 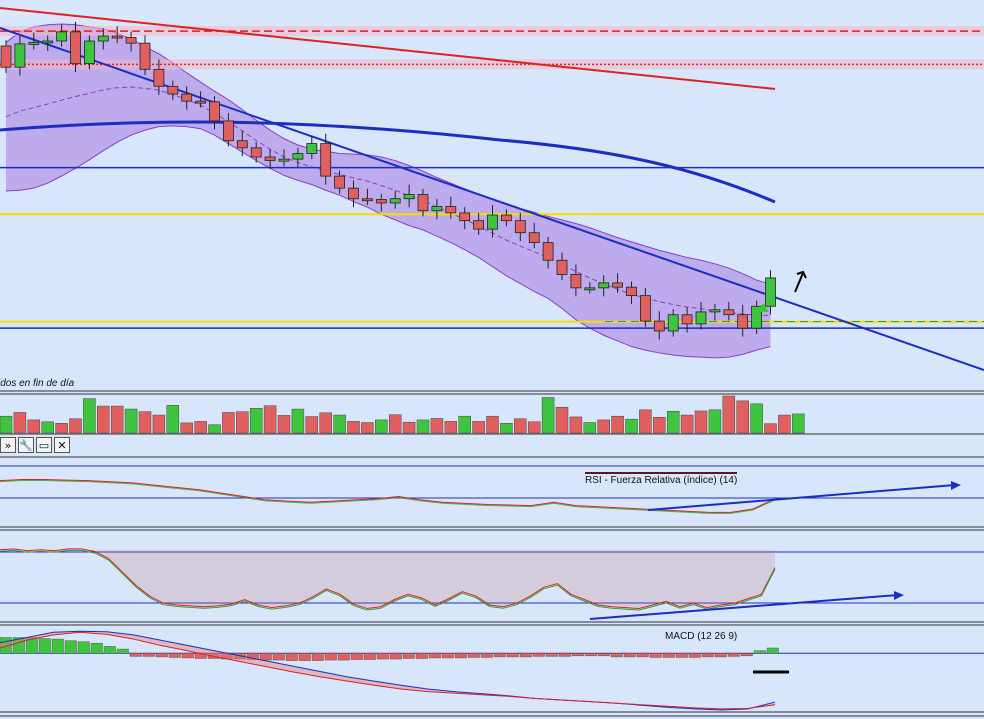 What do you see at coordinates (44, 445) in the screenshot?
I see `window-icon: ▭` at bounding box center [44, 445].